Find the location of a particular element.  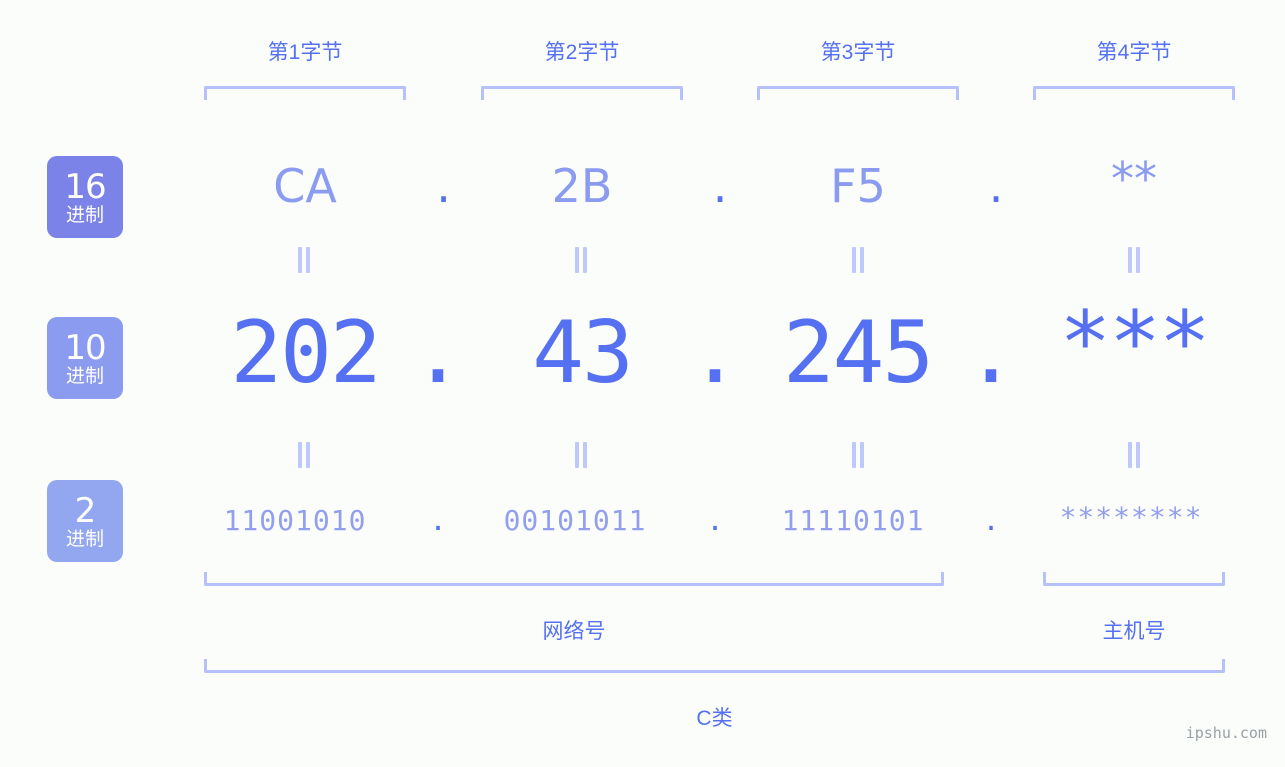

radix-badge-bin-number: 2 is located at coordinates (85, 510).